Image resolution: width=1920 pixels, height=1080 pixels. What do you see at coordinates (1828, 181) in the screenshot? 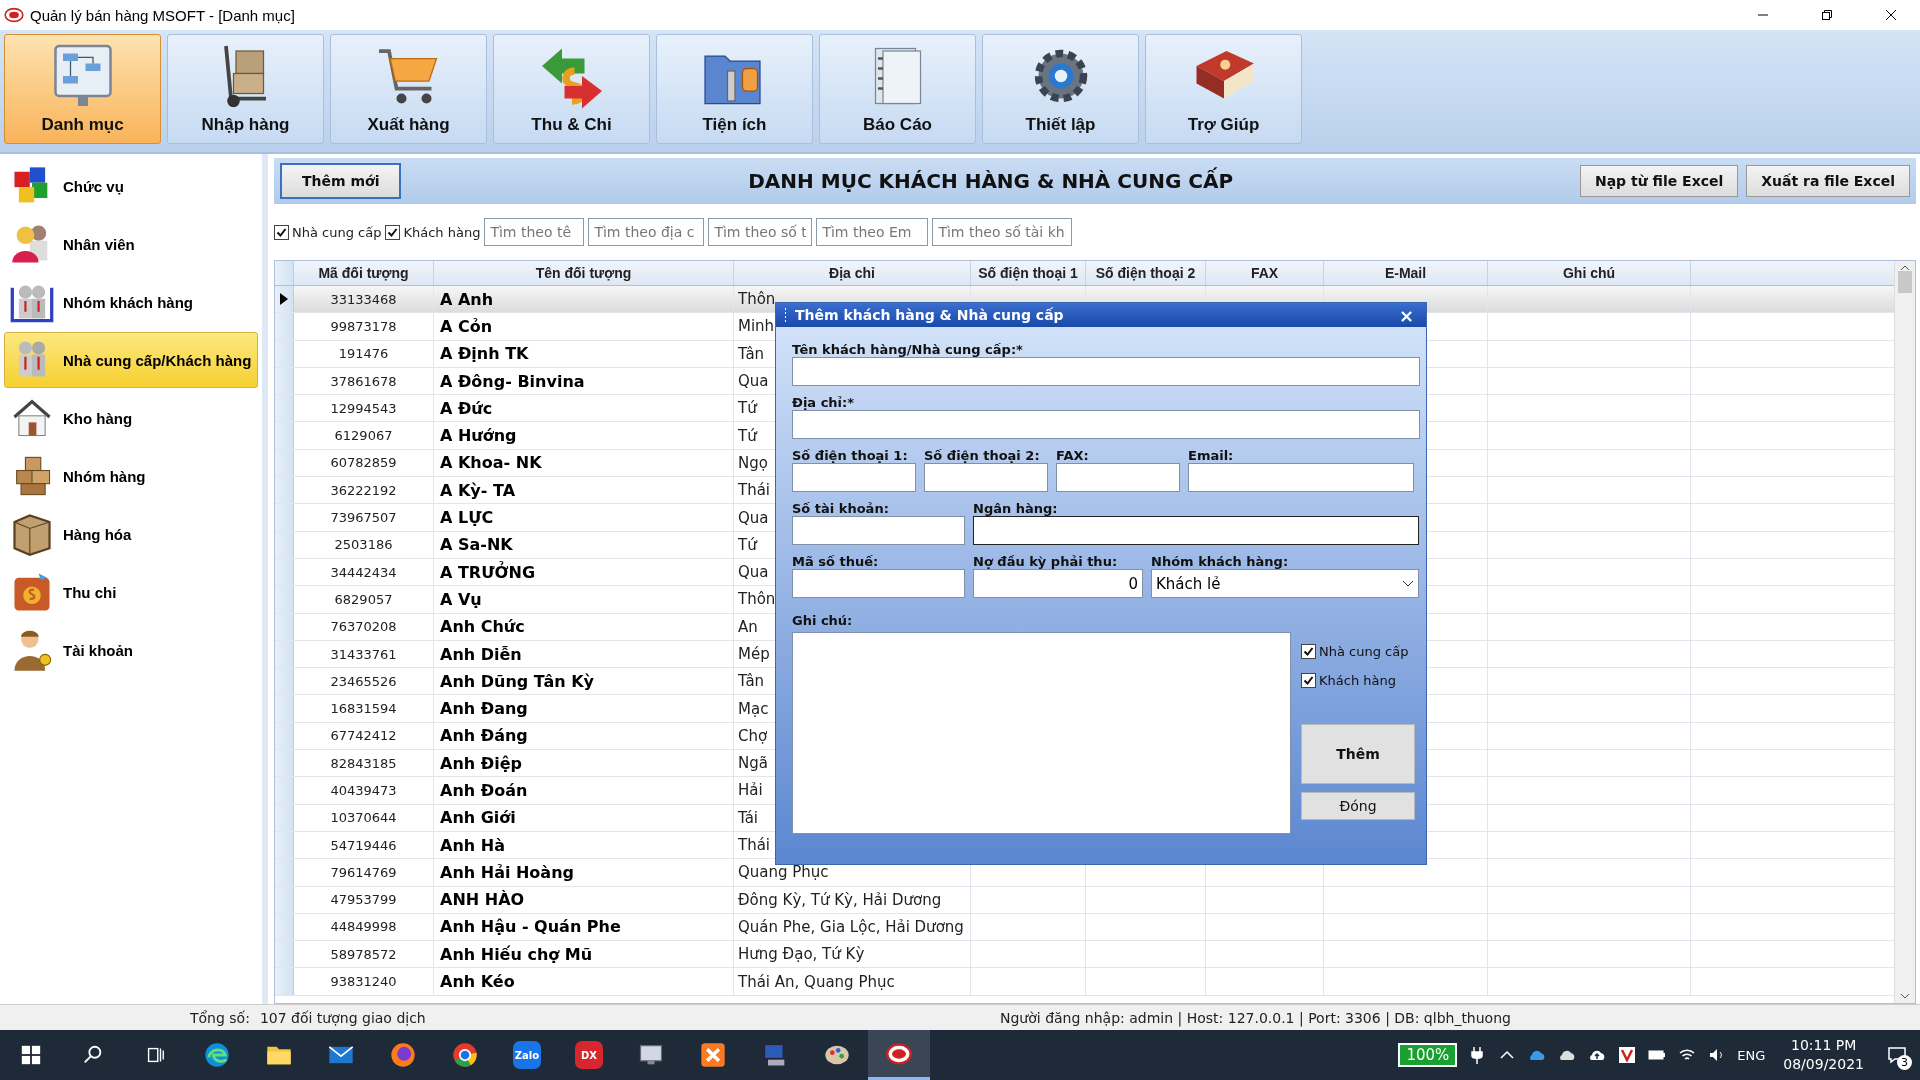
I see `export-excel-button: Xuất ra file Excel` at bounding box center [1828, 181].